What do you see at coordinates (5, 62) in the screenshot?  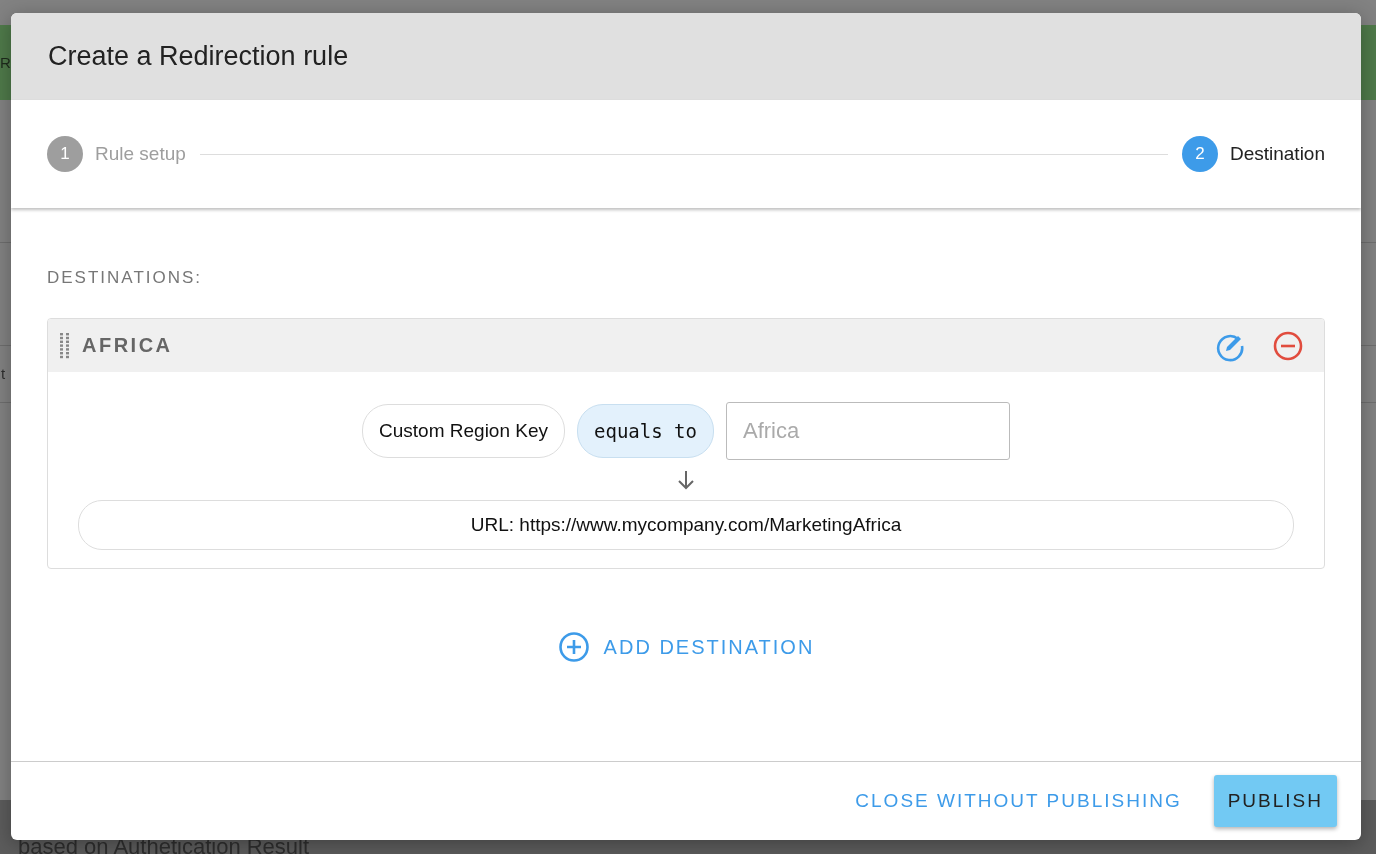 I see `banner-text: R` at bounding box center [5, 62].